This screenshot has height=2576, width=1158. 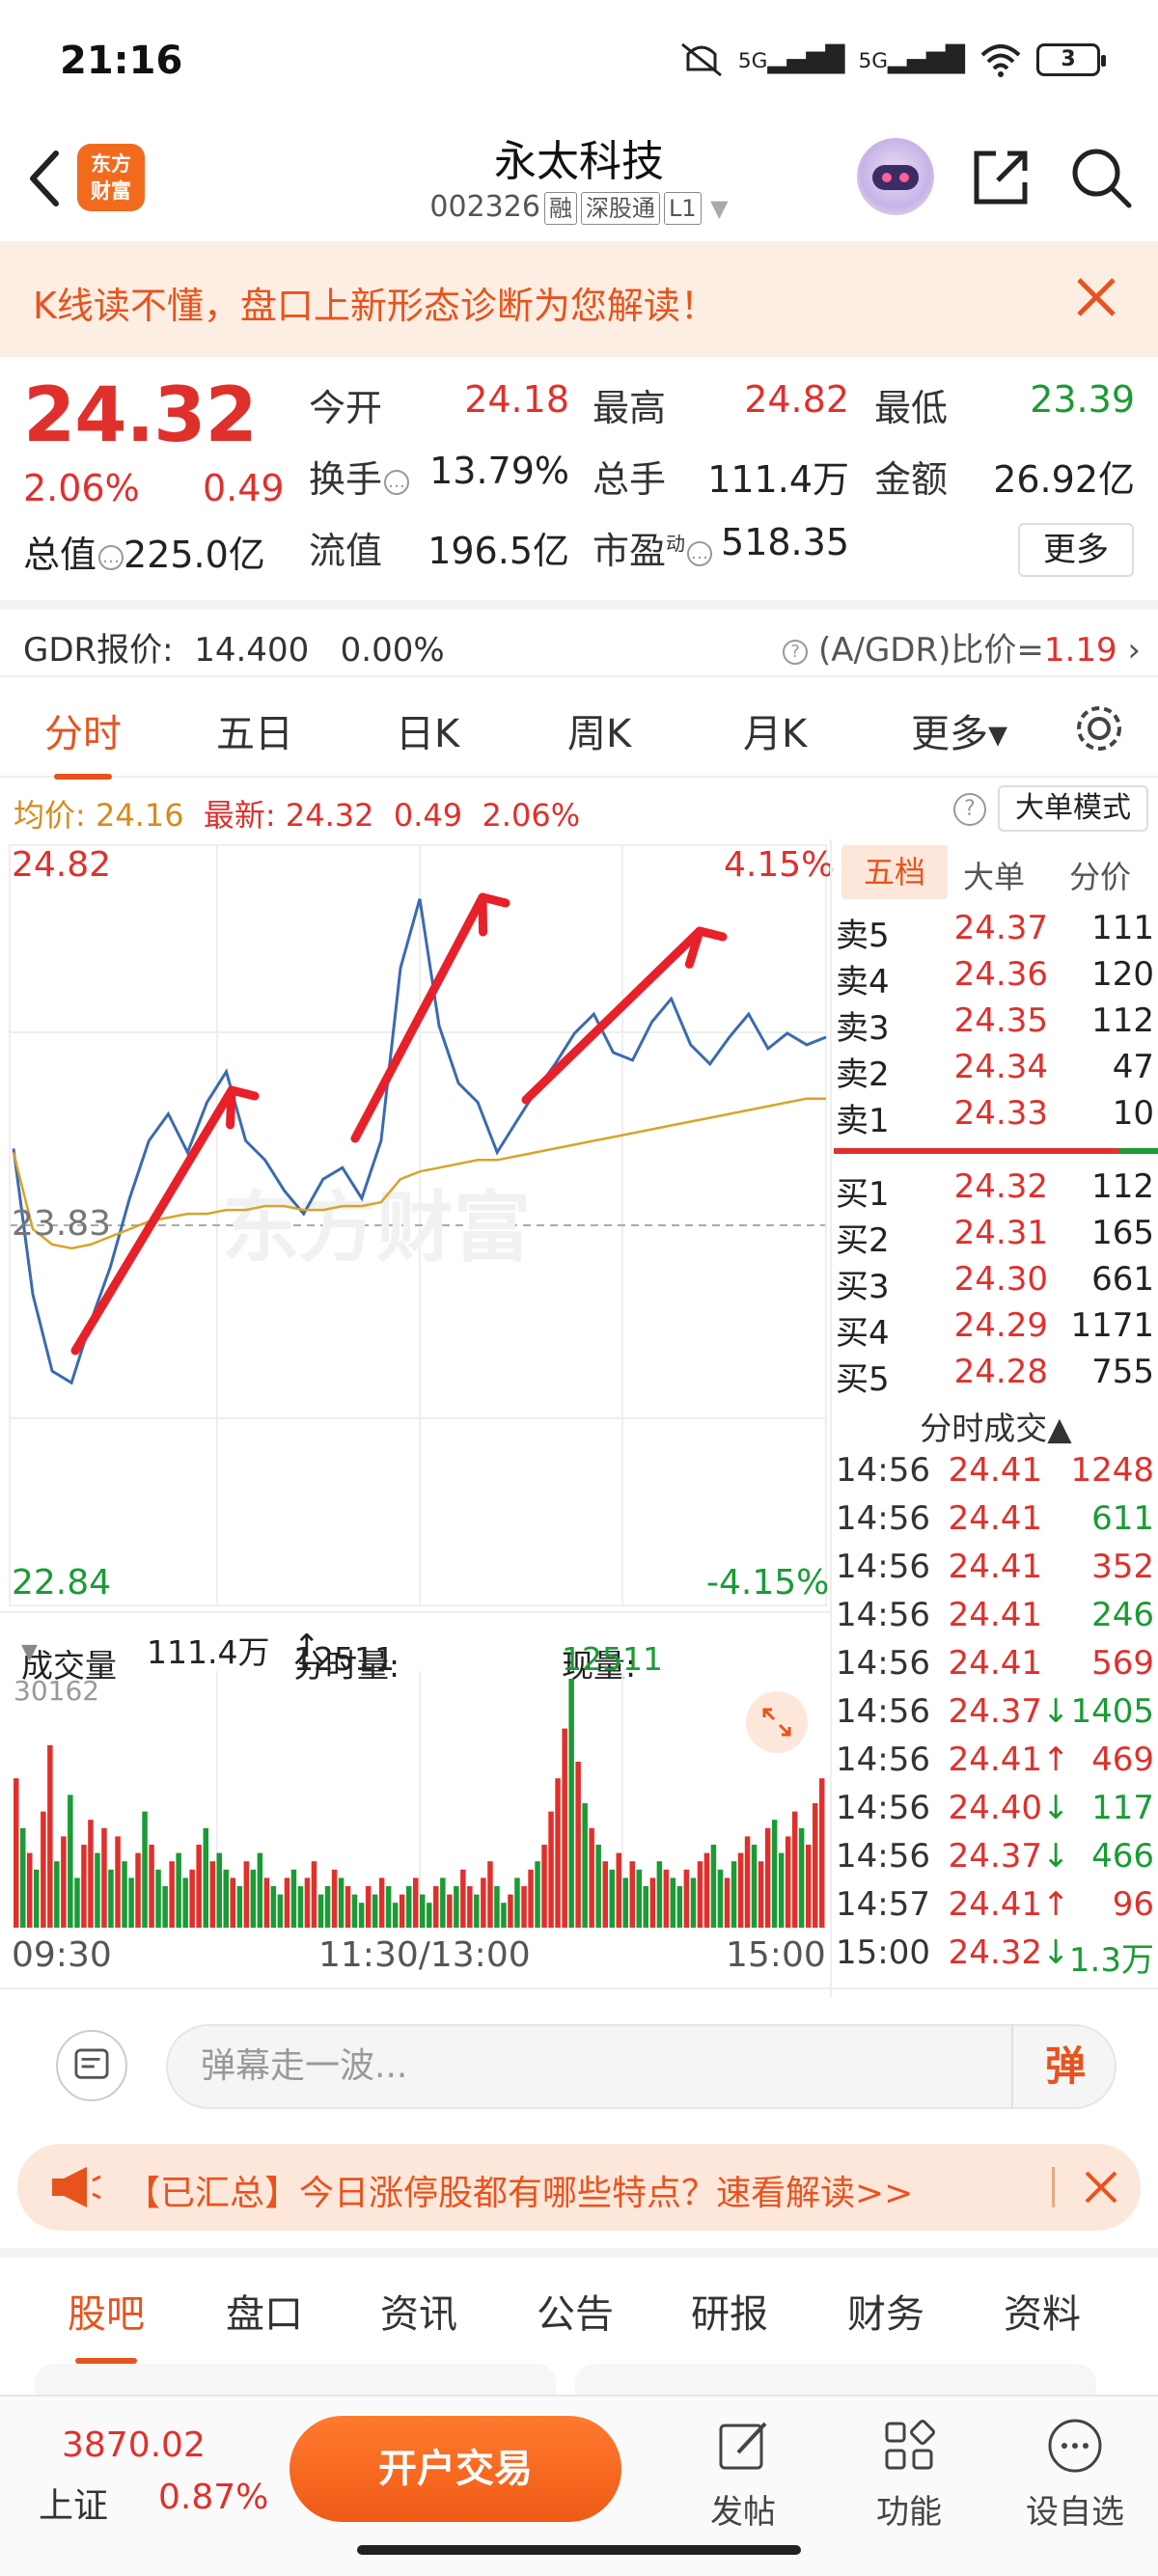 I want to click on tab-big-orders: 大单, so click(x=994, y=875).